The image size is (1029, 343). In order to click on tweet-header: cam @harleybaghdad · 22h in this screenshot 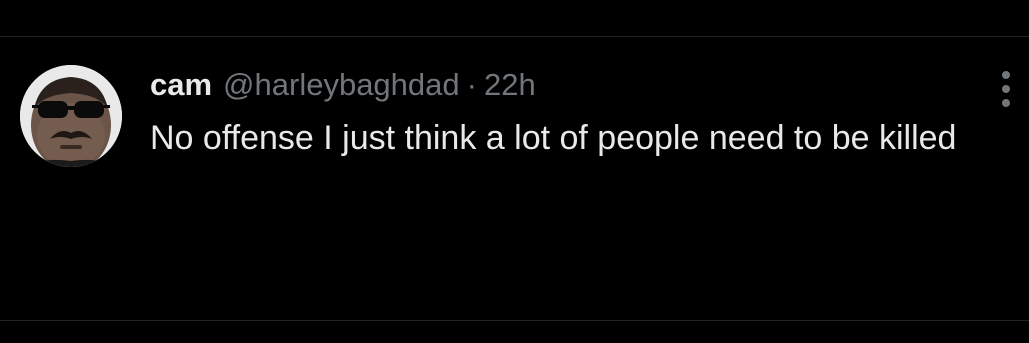, I will do `click(343, 85)`.